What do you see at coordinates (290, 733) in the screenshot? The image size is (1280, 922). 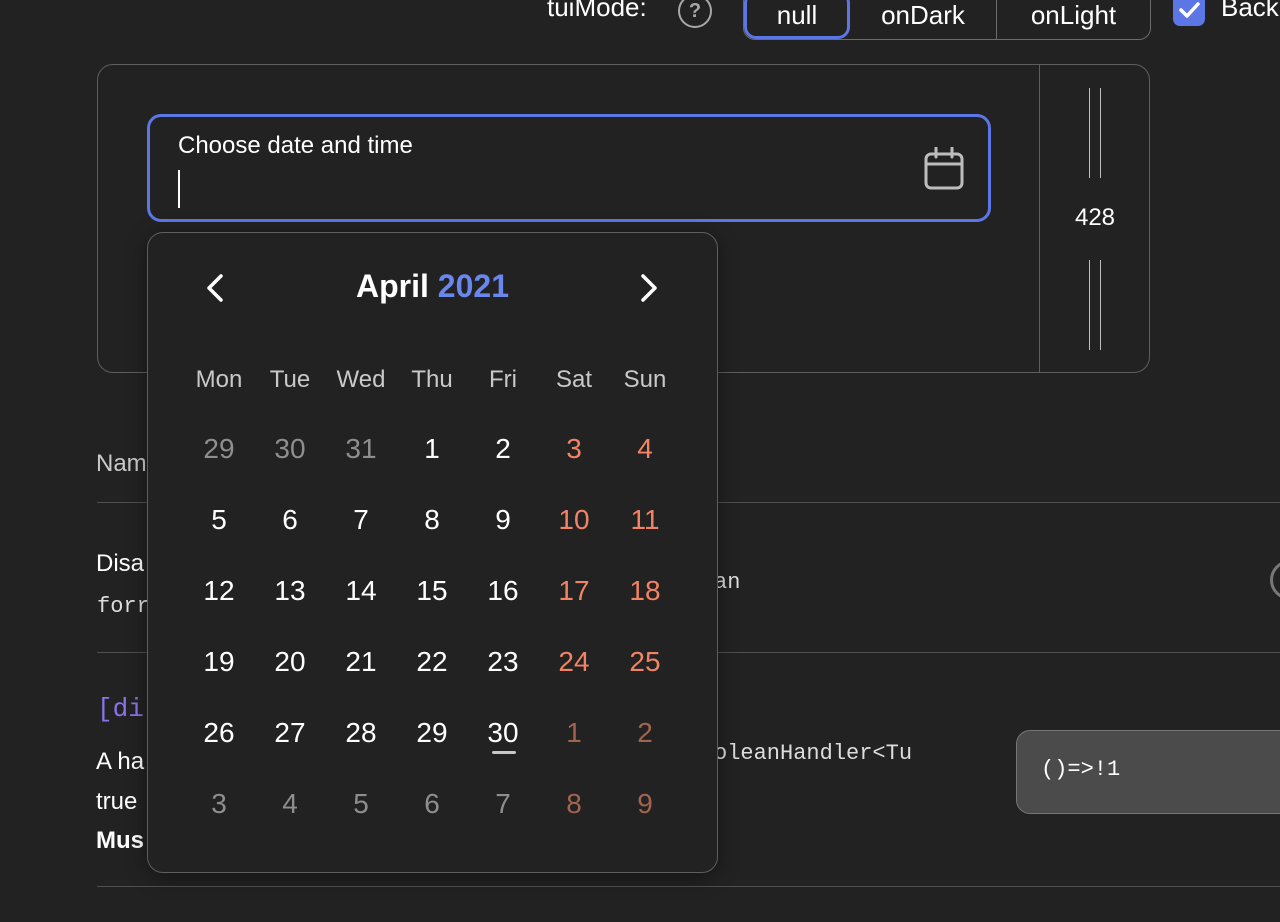 I see `calendar-day: 27` at bounding box center [290, 733].